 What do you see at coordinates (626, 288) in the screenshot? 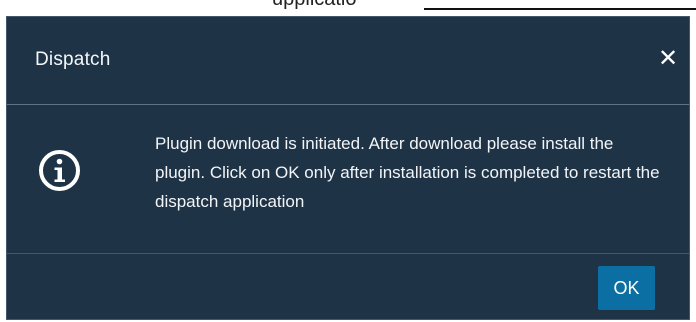
I see `ok-button: OK` at bounding box center [626, 288].